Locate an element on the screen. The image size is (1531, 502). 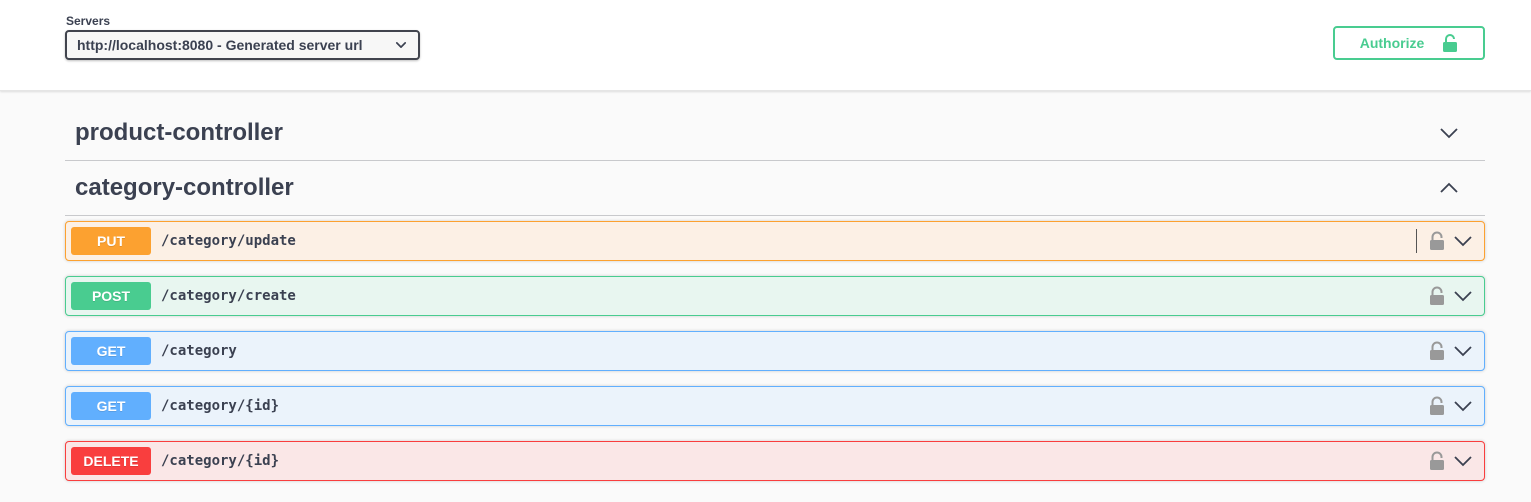
operation-delete-category-id: DELETE /category/{id} is located at coordinates (775, 461).